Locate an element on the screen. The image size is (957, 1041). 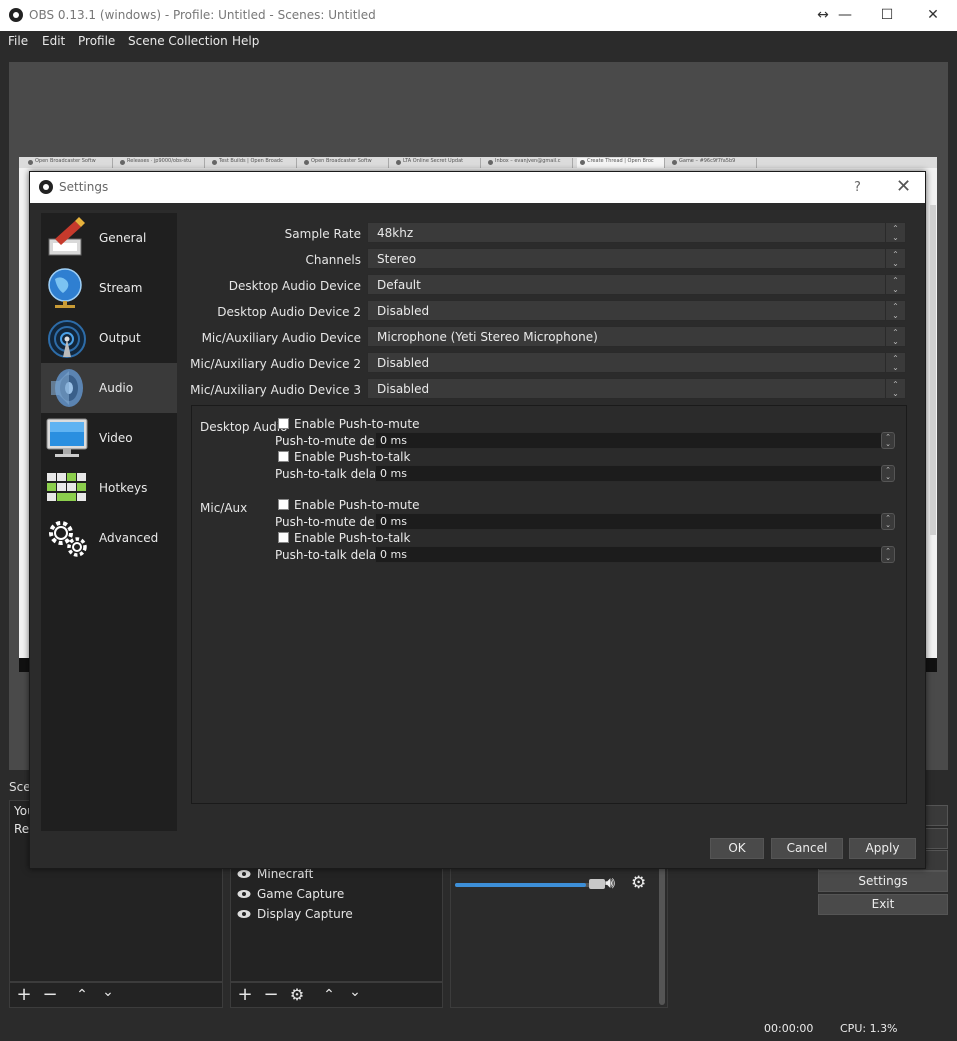
mic-push-to-mute-delay: 0 ms ⌃ ⌄ is located at coordinates (635, 521).